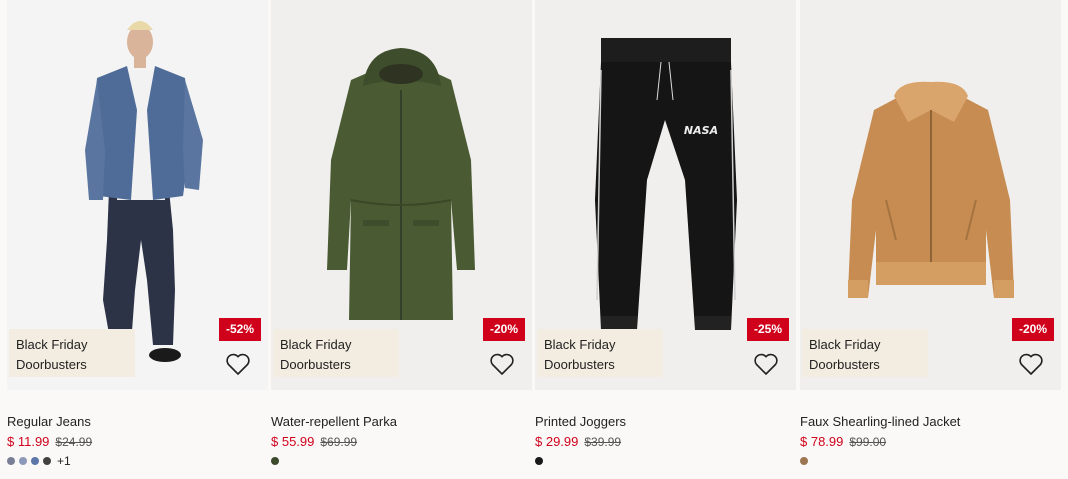 The width and height of the screenshot is (1068, 479). I want to click on original-price: $39.99, so click(603, 442).